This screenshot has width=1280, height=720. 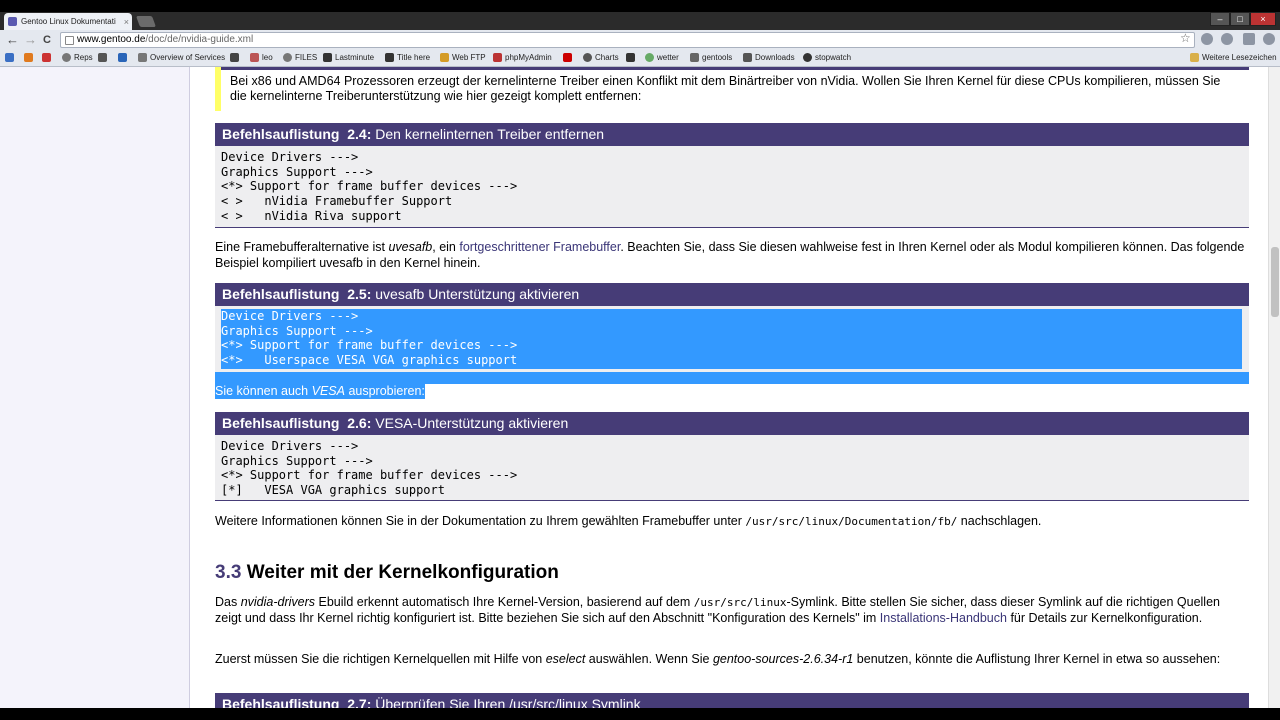 I want to click on code-line: Graphics Support --->, so click(x=297, y=171).